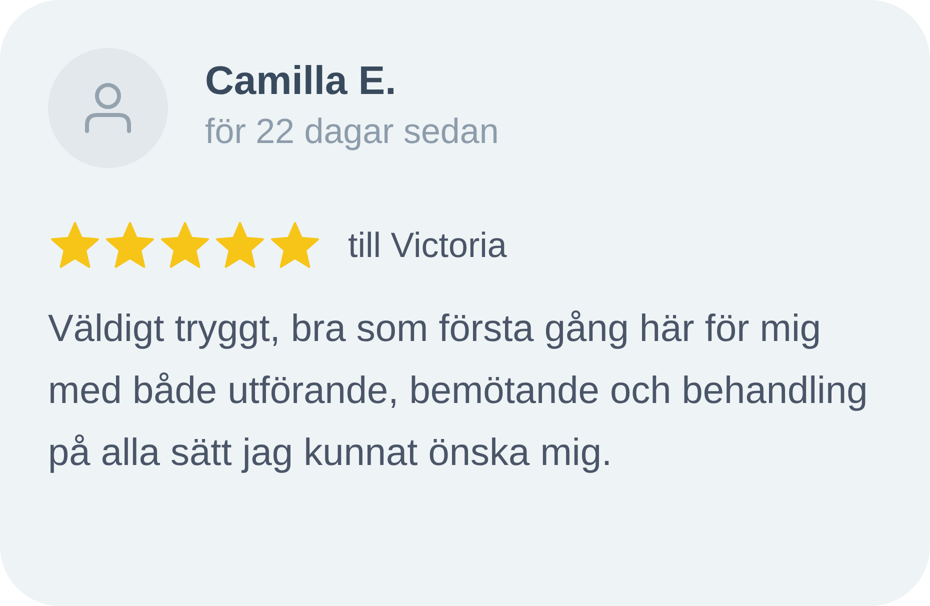 This screenshot has width=930, height=606. What do you see at coordinates (352, 132) in the screenshot?
I see `review-time: för 22 dagar sedan` at bounding box center [352, 132].